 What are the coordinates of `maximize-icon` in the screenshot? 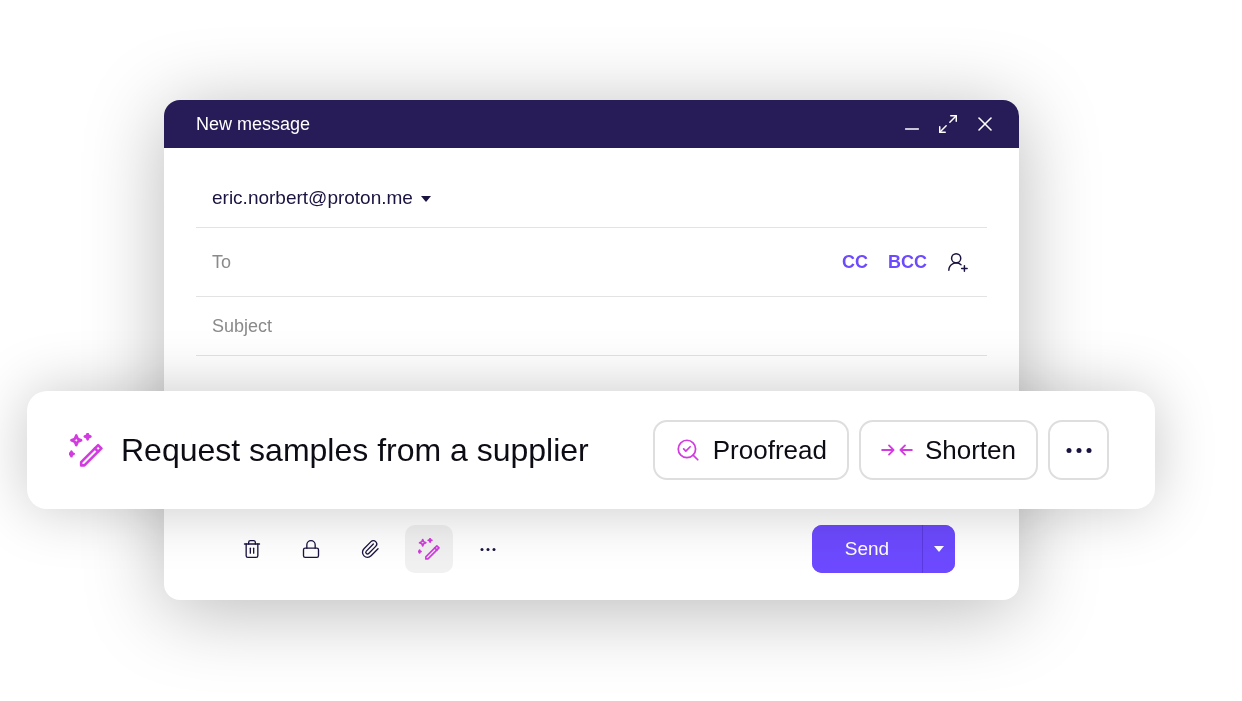 It's located at (948, 124).